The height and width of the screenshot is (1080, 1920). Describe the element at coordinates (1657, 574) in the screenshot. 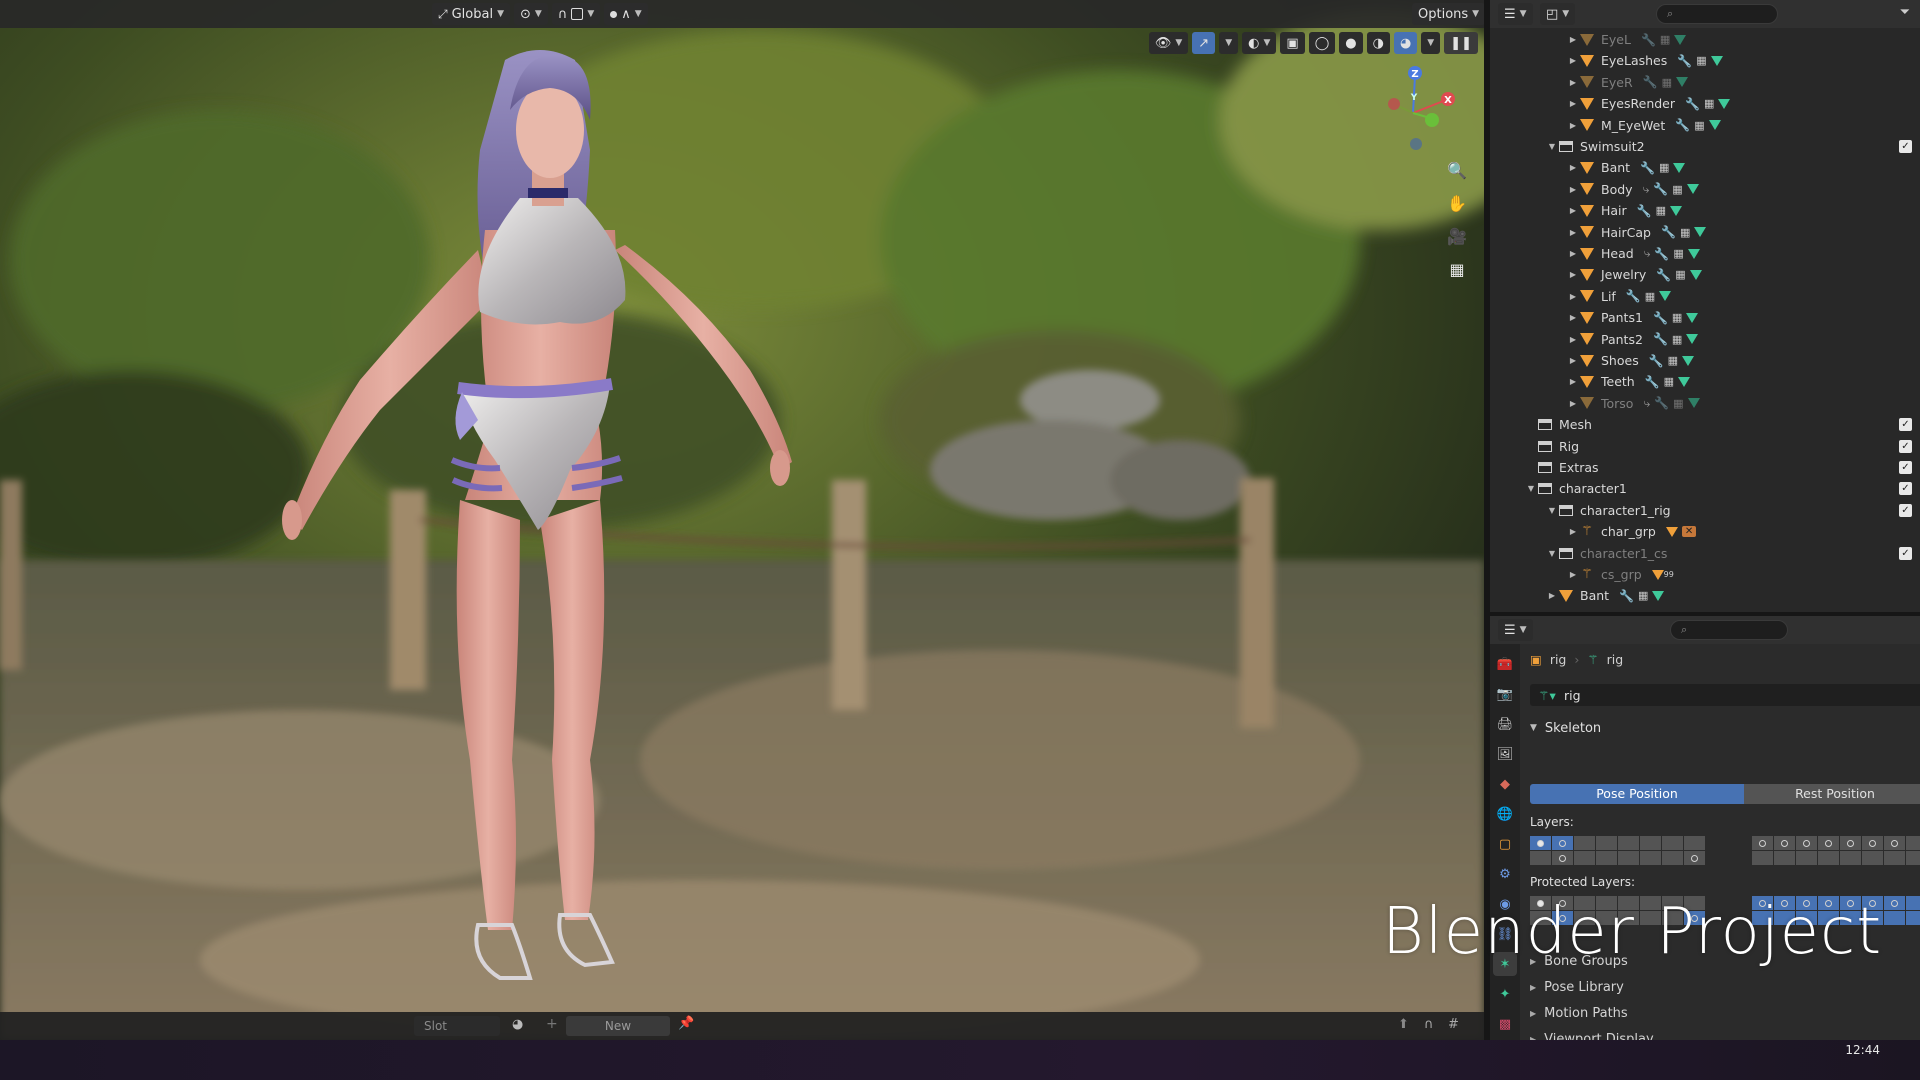

I see `armature-data-icon` at that location.